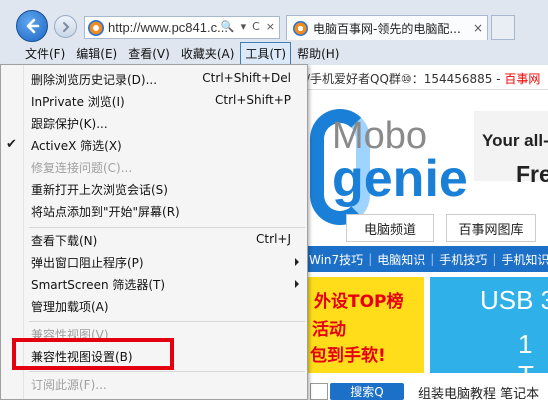 Image resolution: width=548 pixels, height=400 pixels. What do you see at coordinates (515, 140) in the screenshot?
I see `ad-tagline: Your all-in` at bounding box center [515, 140].